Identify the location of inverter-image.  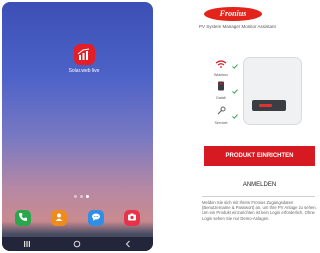
(272, 91).